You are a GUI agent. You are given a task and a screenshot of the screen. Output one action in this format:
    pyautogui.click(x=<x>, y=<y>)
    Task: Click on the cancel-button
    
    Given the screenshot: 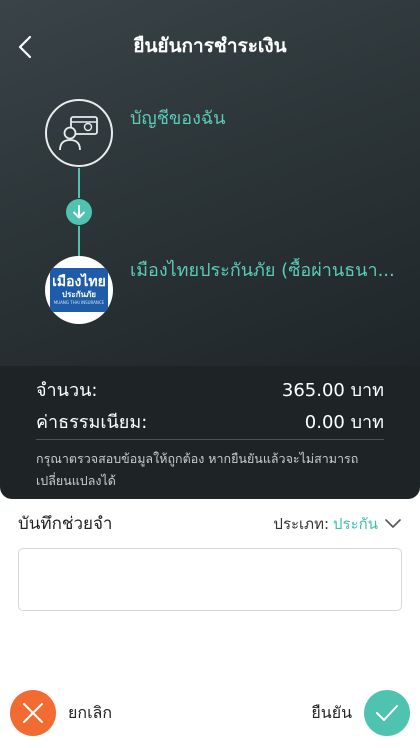 What is the action you would take?
    pyautogui.click(x=33, y=713)
    